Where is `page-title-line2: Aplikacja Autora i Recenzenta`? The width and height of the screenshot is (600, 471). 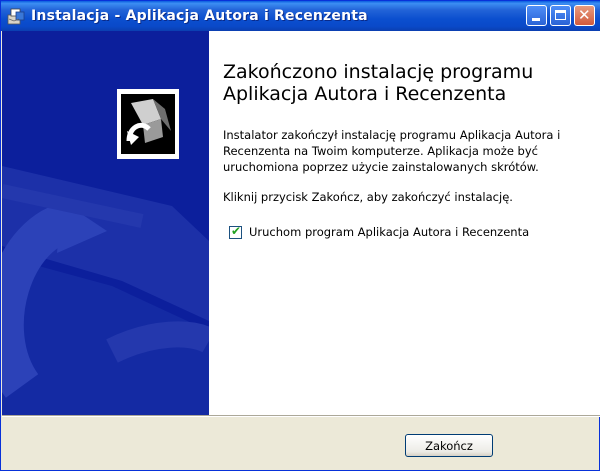 page-title-line2: Aplikacja Autora i Recenzenta is located at coordinates (365, 94).